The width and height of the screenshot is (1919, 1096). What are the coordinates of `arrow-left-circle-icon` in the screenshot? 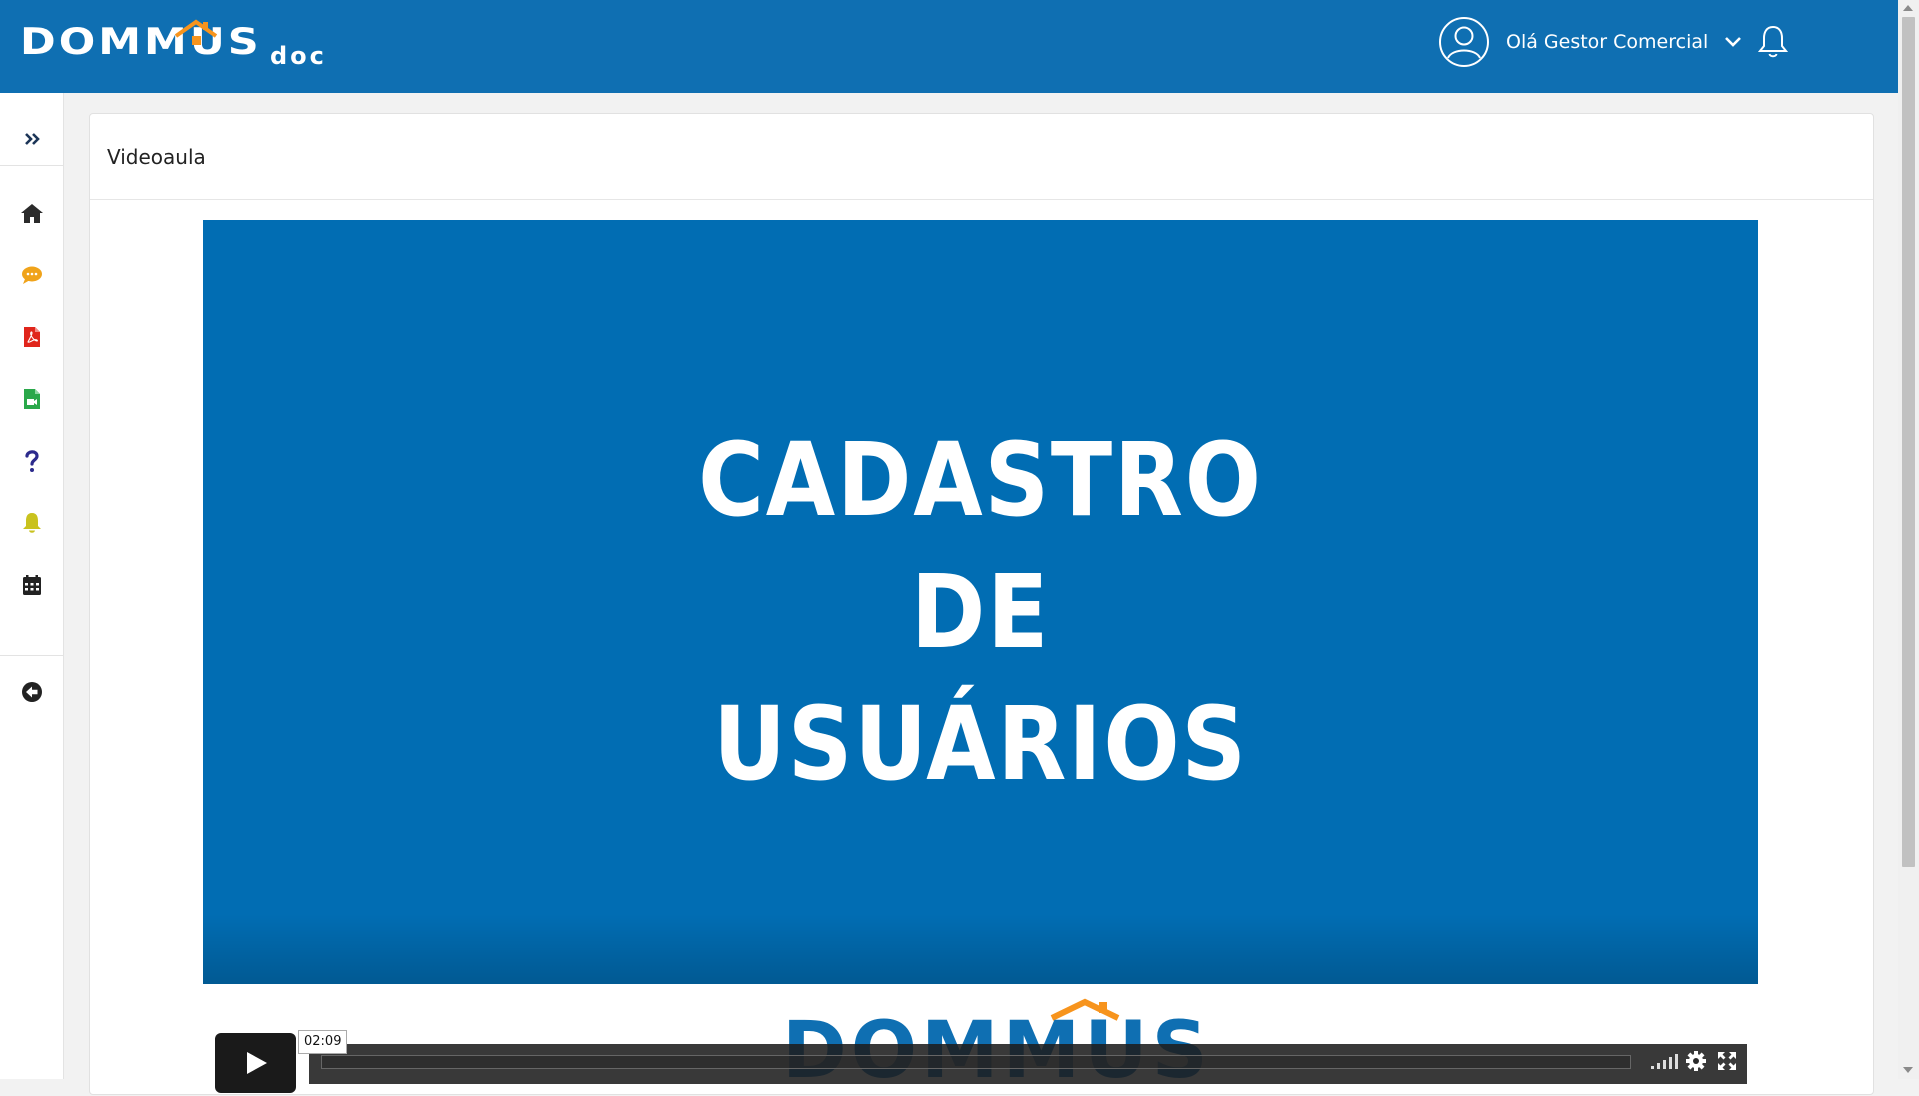 It's located at (31, 692).